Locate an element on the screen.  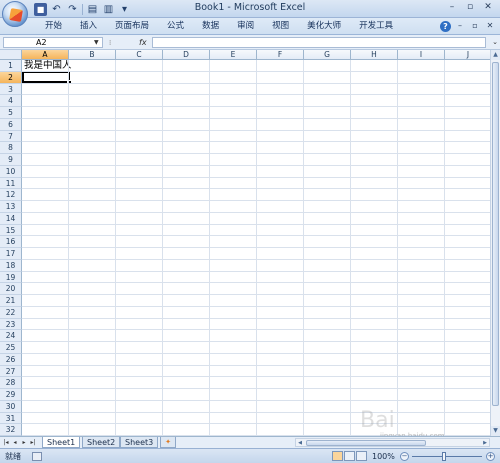
active-cell-a2 is located at coordinates (46, 77).